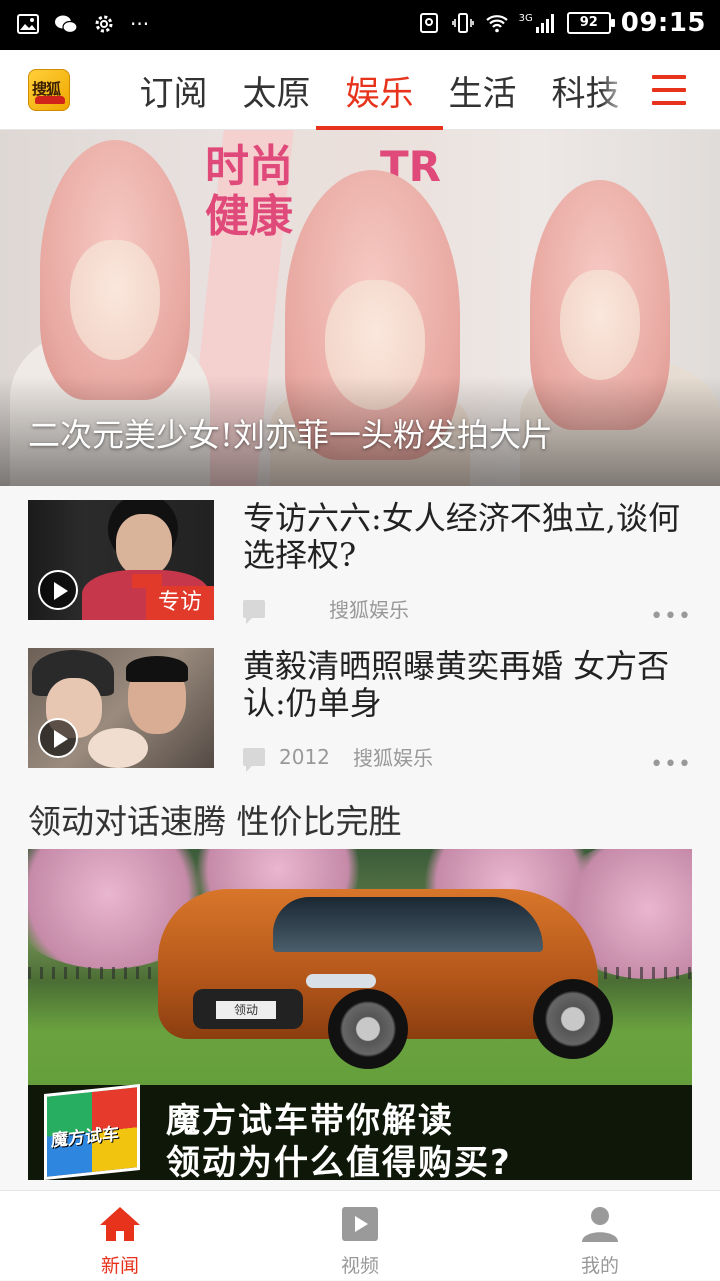  What do you see at coordinates (599, 1266) in the screenshot?
I see `bottom-tab-label: 我的` at bounding box center [599, 1266].